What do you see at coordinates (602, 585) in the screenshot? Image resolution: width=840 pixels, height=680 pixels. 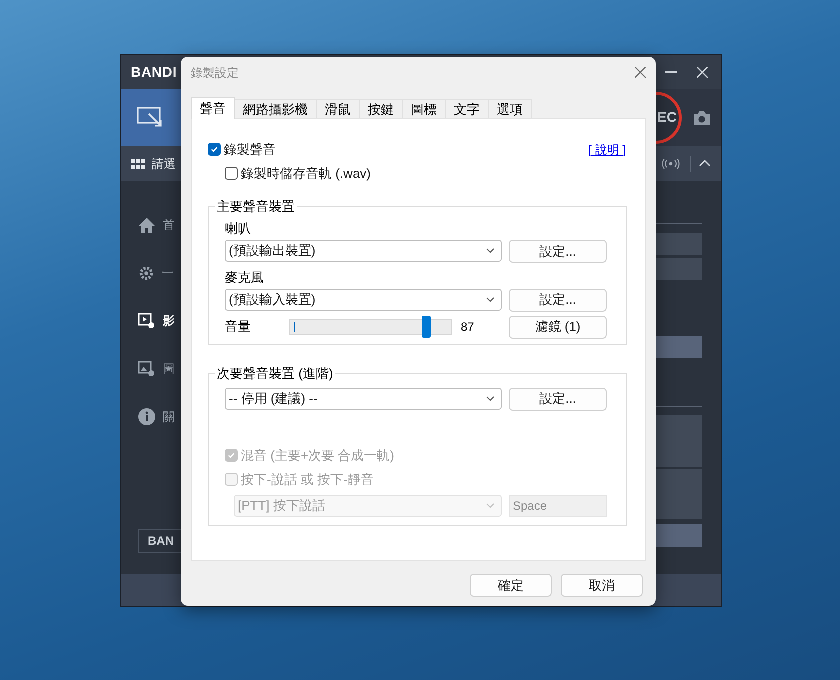 I see `dialog-button: 取消` at bounding box center [602, 585].